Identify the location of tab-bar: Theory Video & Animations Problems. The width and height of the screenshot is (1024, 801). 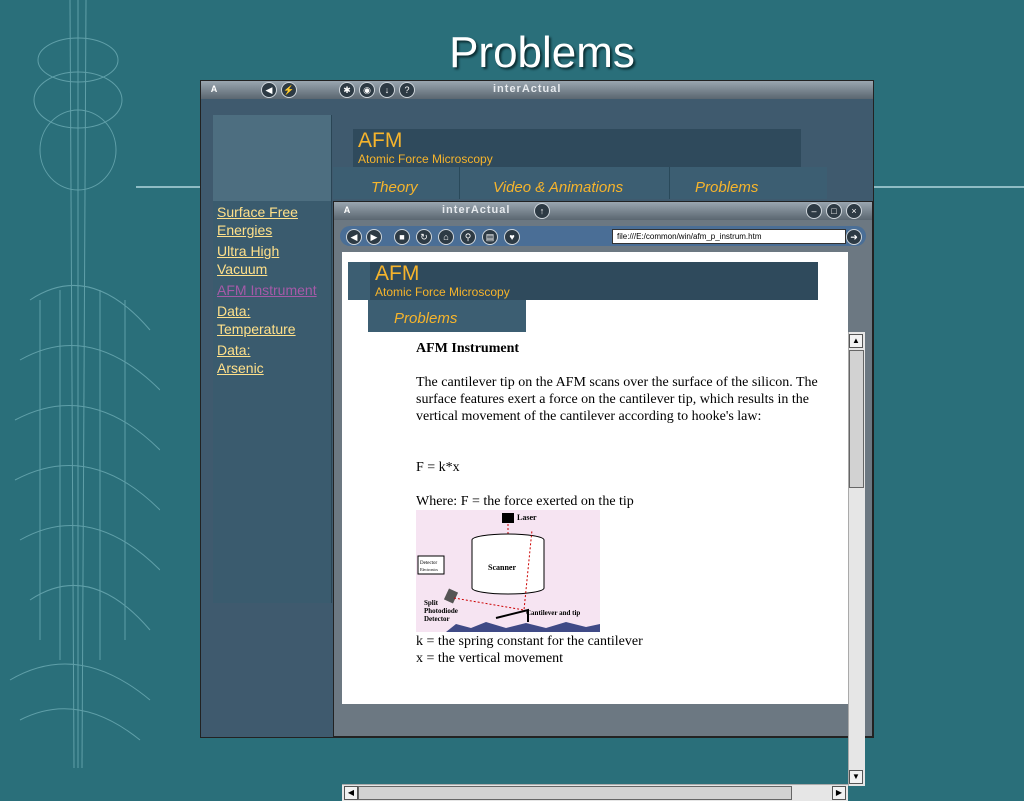
(580, 183).